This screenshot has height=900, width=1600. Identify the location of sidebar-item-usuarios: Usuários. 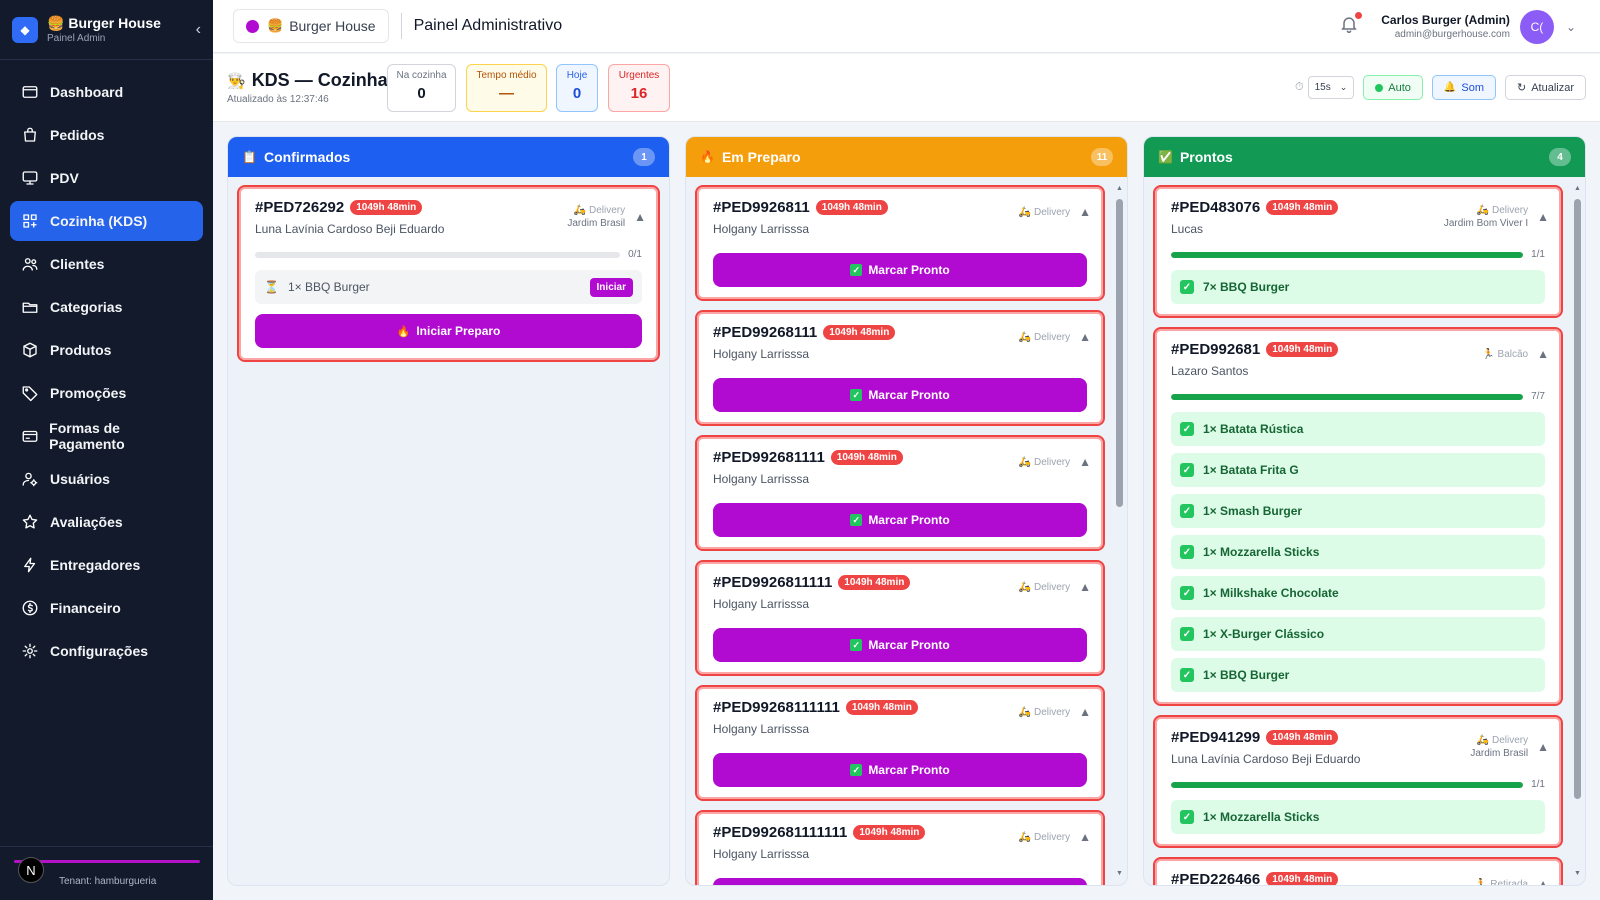
(106, 479).